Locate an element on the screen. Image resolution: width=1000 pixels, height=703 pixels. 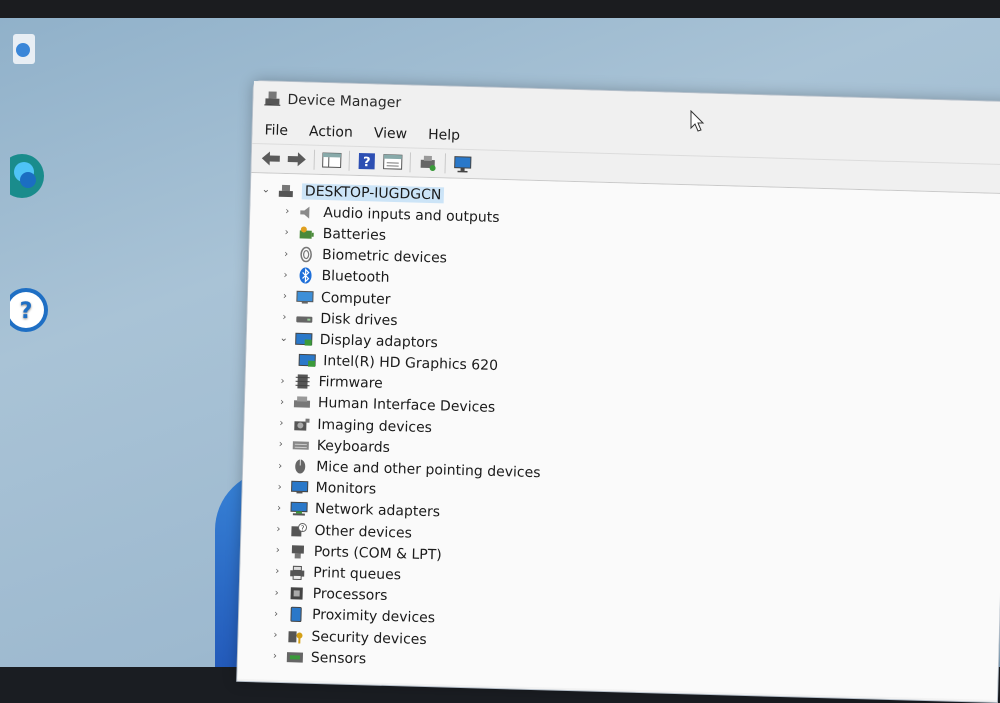
root-label: DESKTOP-IUGDGCN is located at coordinates (373, 193).